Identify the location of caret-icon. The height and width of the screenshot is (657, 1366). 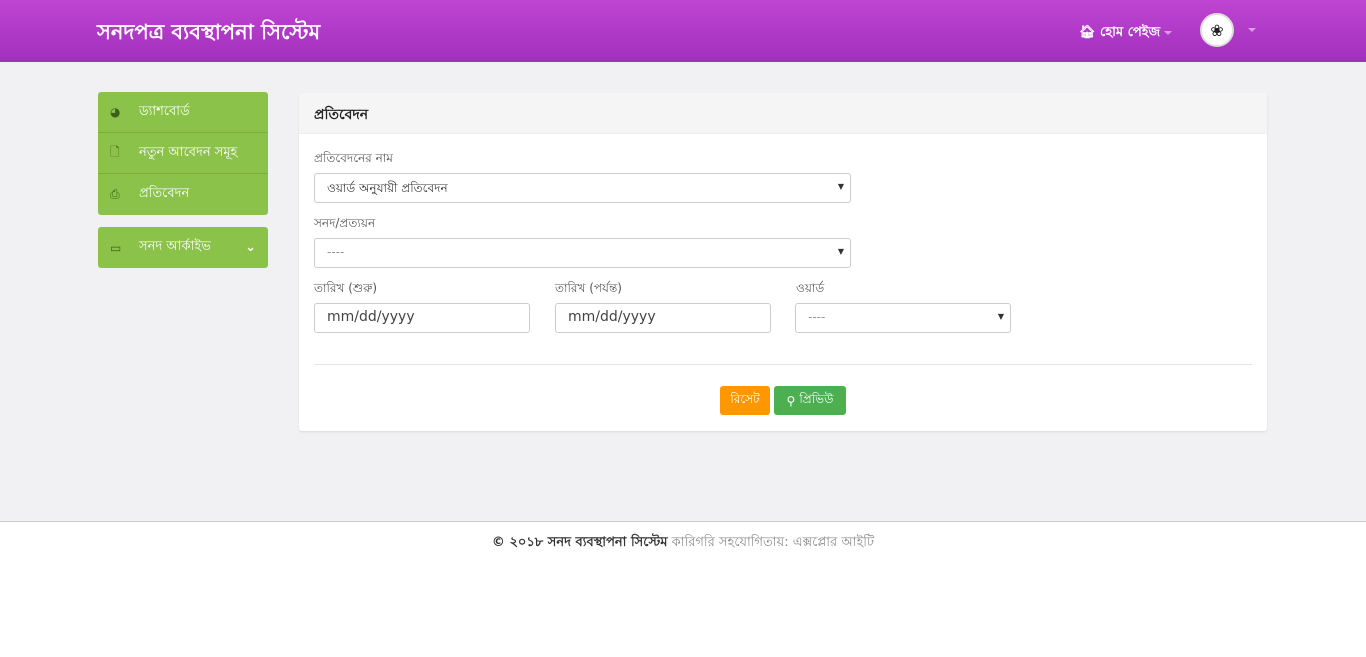
(1168, 32).